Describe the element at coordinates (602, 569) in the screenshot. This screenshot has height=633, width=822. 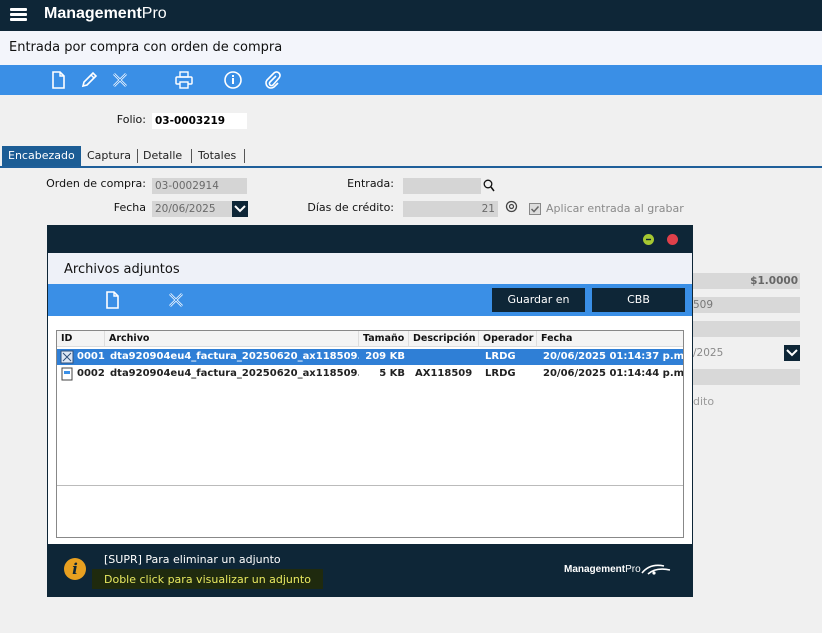
I see `footer-brand: ManagementPro` at that location.